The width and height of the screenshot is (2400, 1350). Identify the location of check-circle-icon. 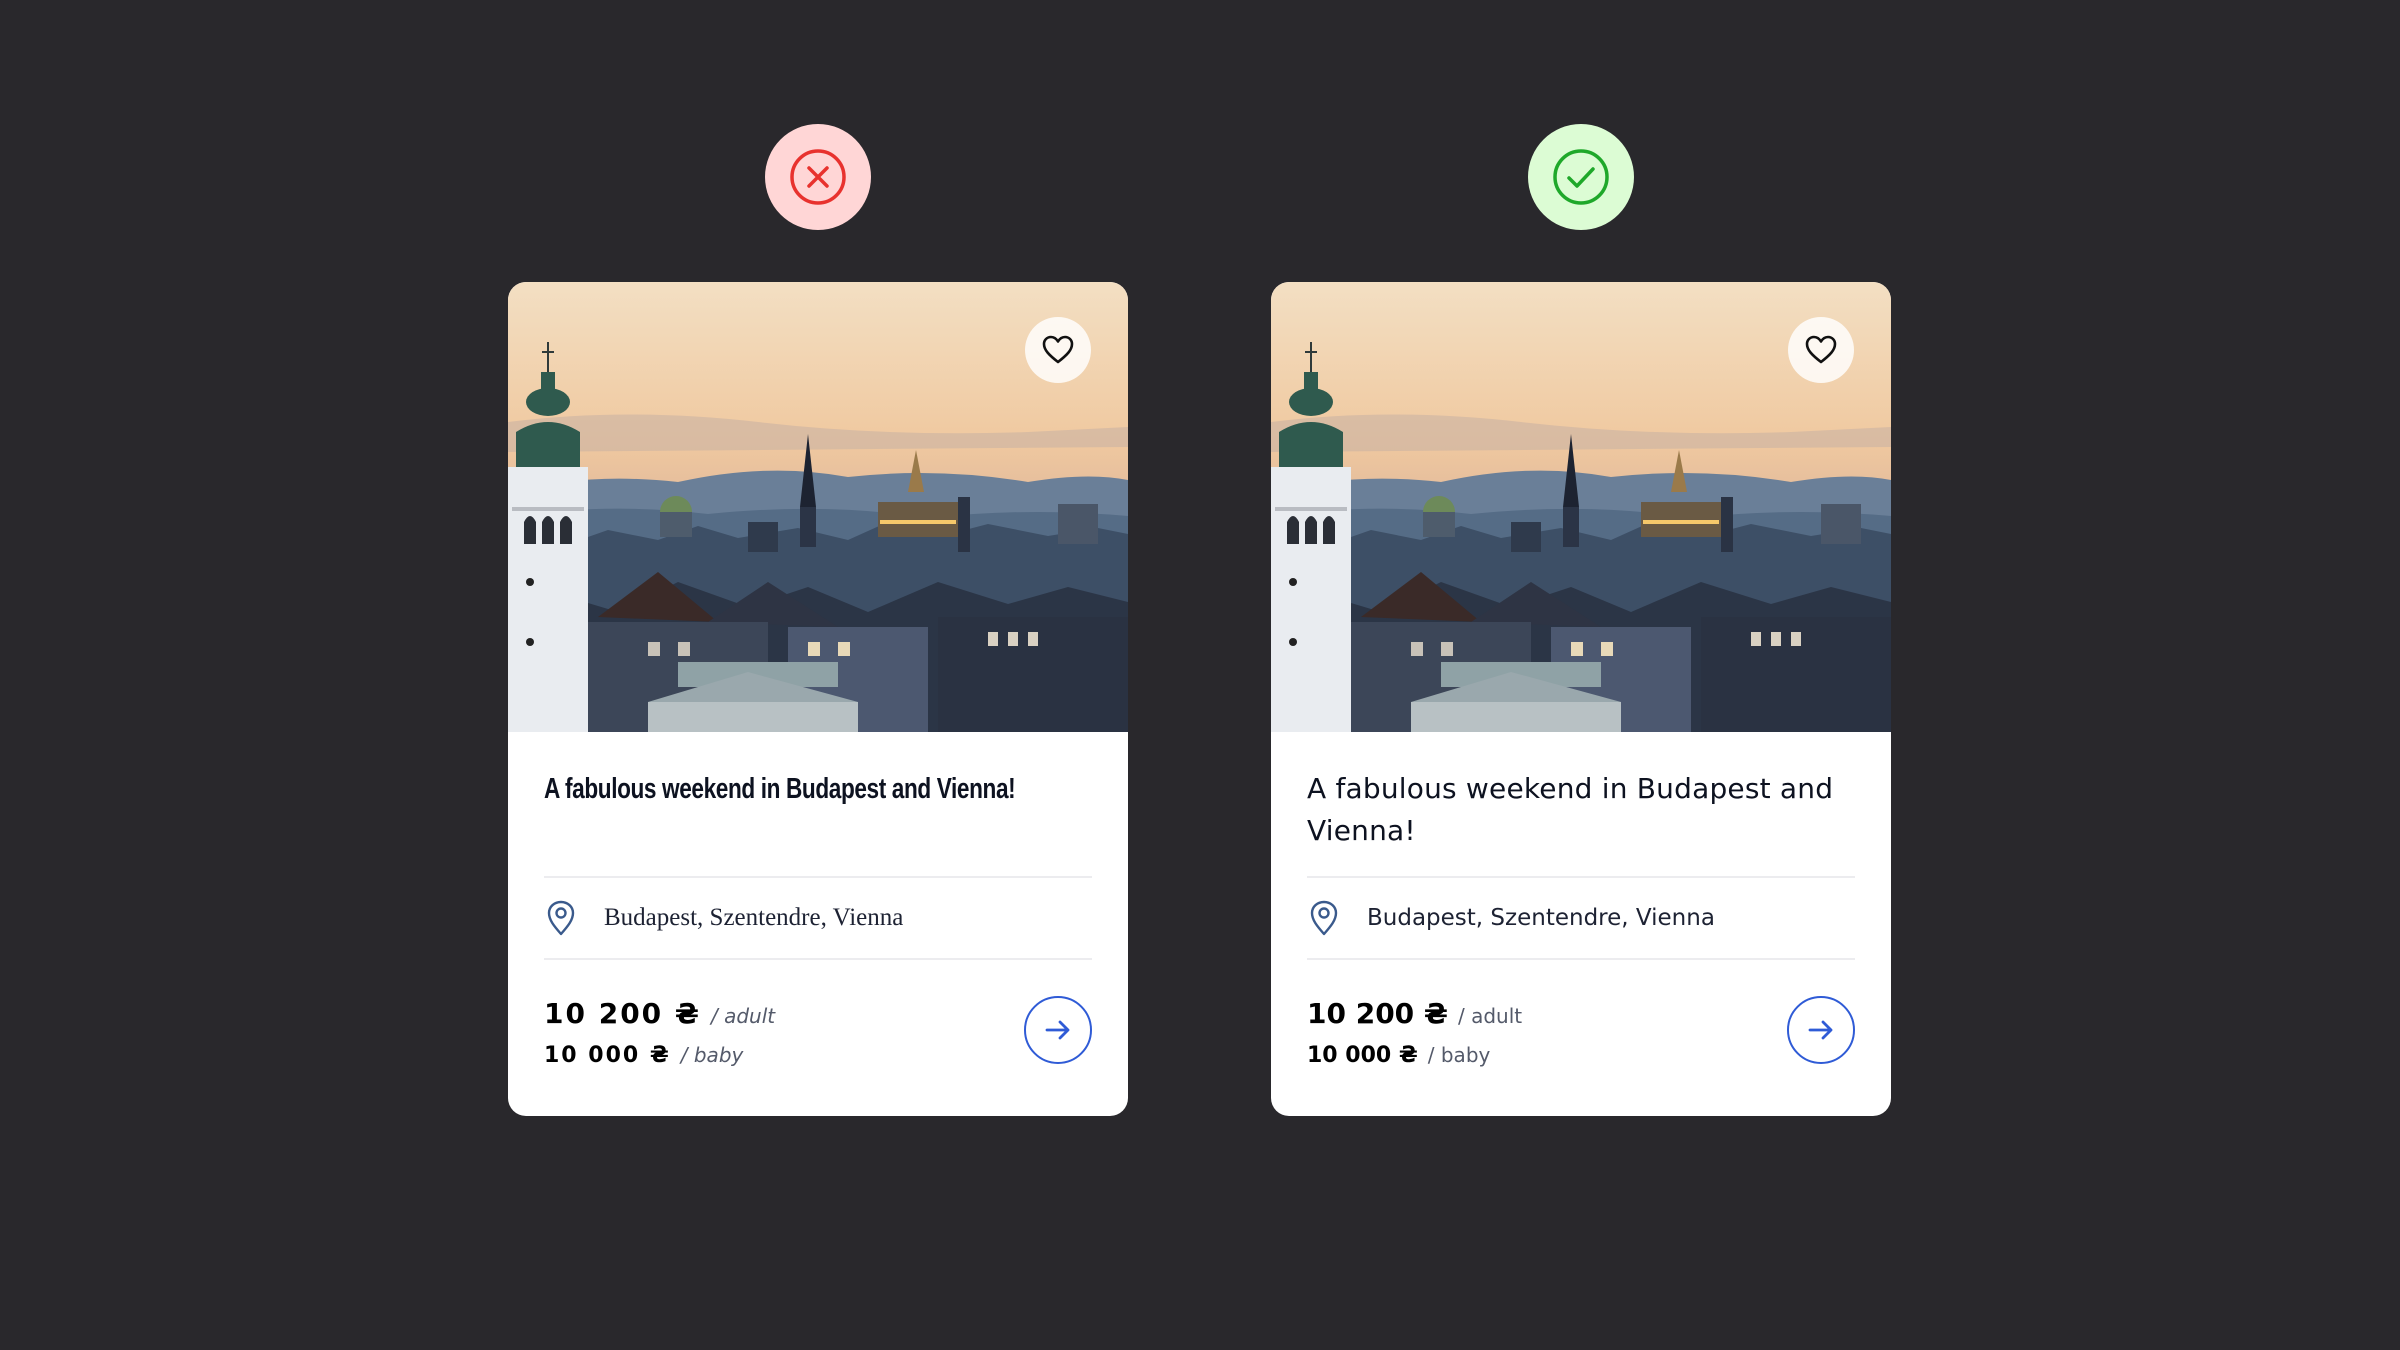
(1581, 177).